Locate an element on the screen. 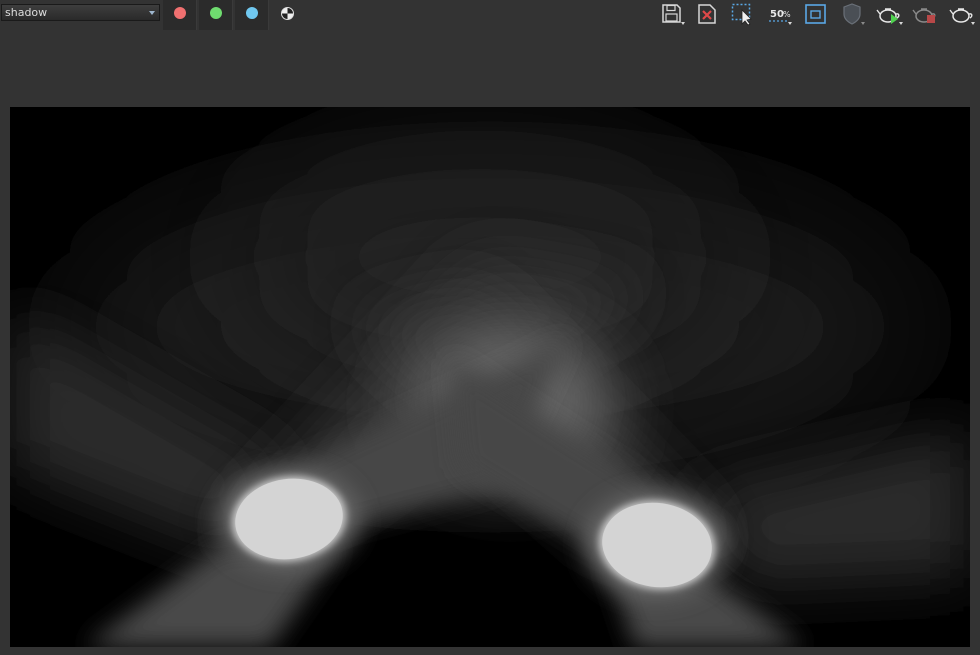 The width and height of the screenshot is (980, 655). layer-select-value: shadow is located at coordinates (26, 12).